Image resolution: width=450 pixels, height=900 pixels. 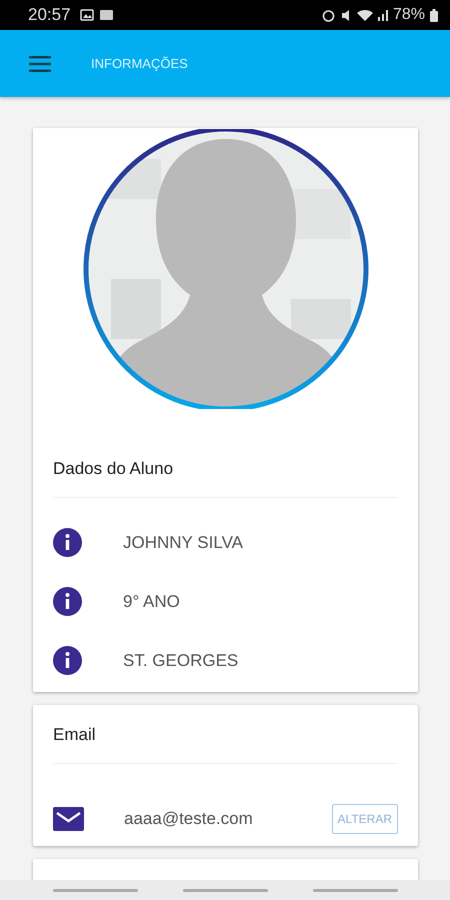 What do you see at coordinates (139, 63) in the screenshot?
I see `app-bar-title: INFORMAÇÕES` at bounding box center [139, 63].